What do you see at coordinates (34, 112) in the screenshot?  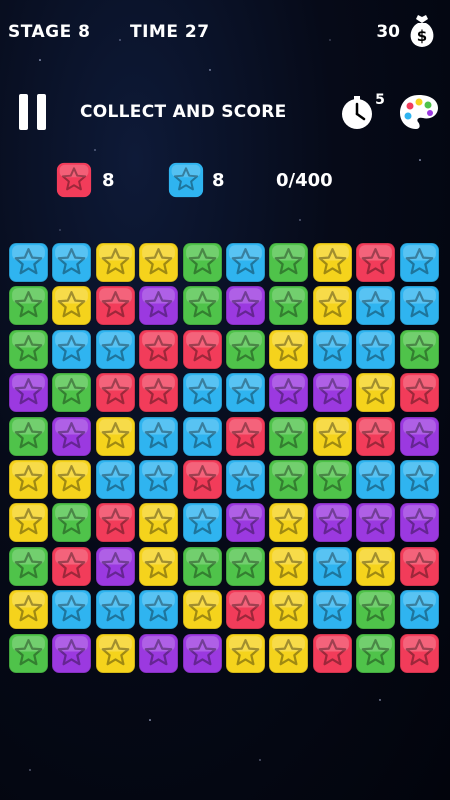 I see `pause-button` at bounding box center [34, 112].